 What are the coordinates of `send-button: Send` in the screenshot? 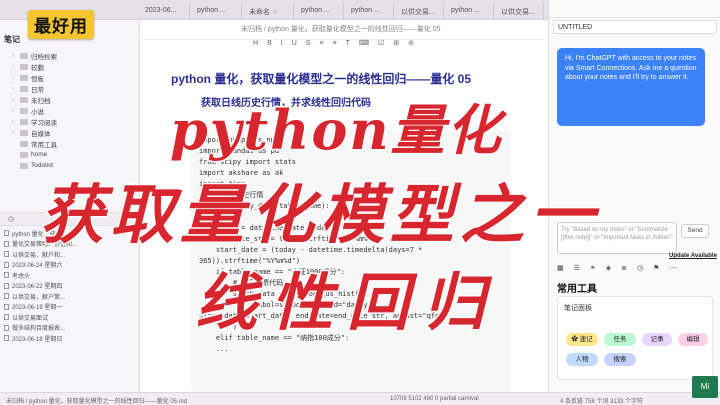 It's located at (695, 231).